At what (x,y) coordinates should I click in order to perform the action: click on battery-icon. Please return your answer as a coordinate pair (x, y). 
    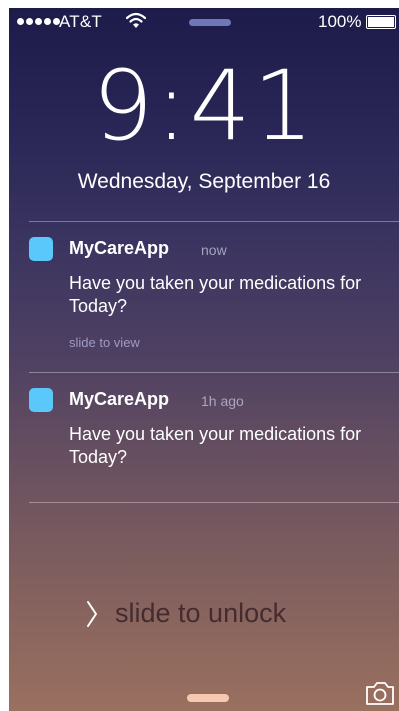
    Looking at the image, I should click on (381, 22).